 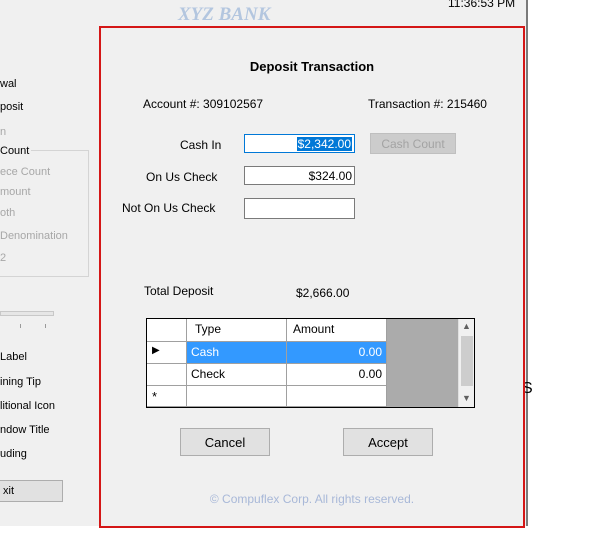 What do you see at coordinates (237, 330) in the screenshot?
I see `grid-header-type: Type` at bounding box center [237, 330].